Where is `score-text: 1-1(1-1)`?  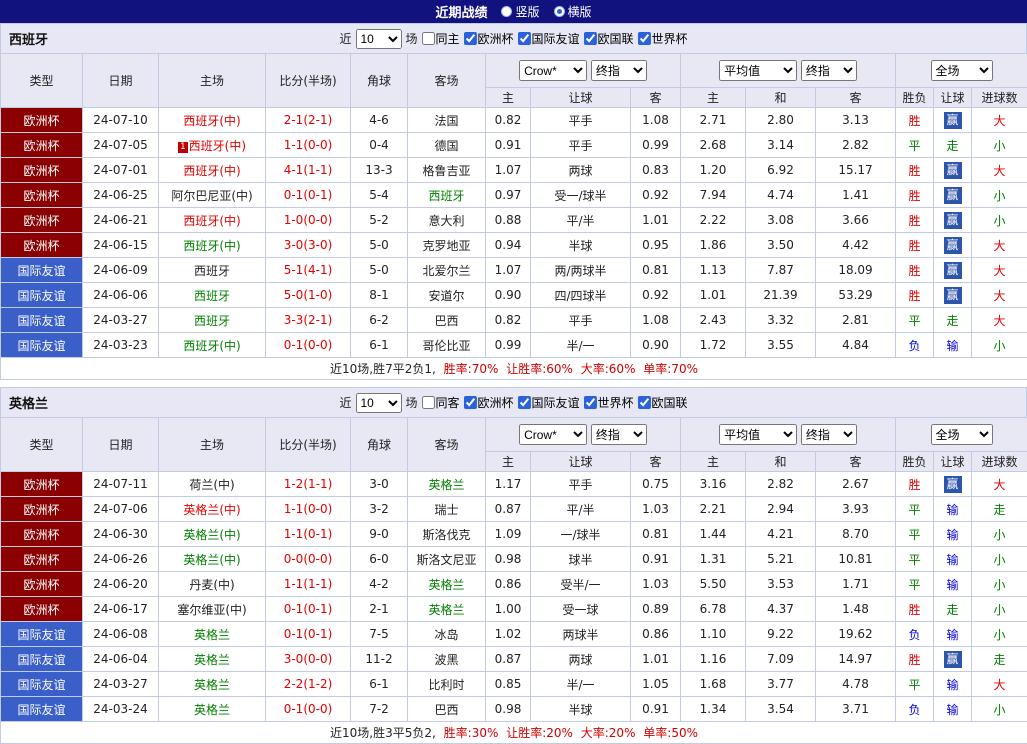
score-text: 1-1(1-1) is located at coordinates (308, 584).